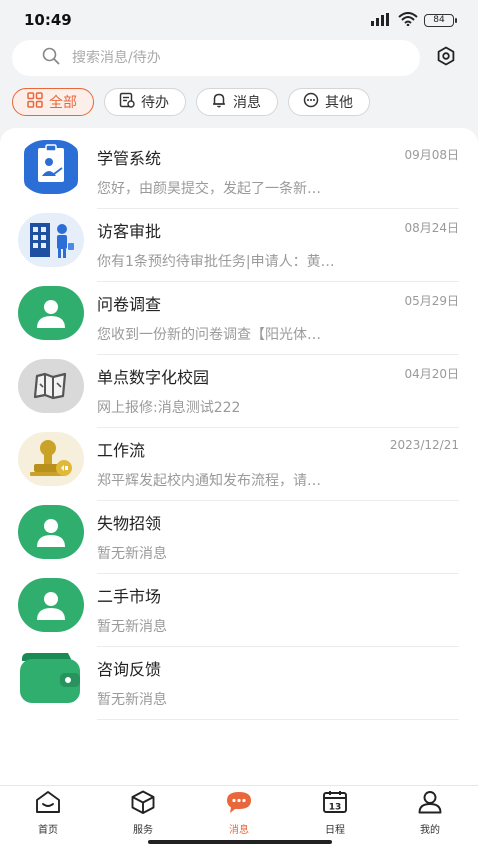 The height and width of the screenshot is (850, 478). What do you see at coordinates (431, 228) in the screenshot?
I see `item-date: 08月24日` at bounding box center [431, 228].